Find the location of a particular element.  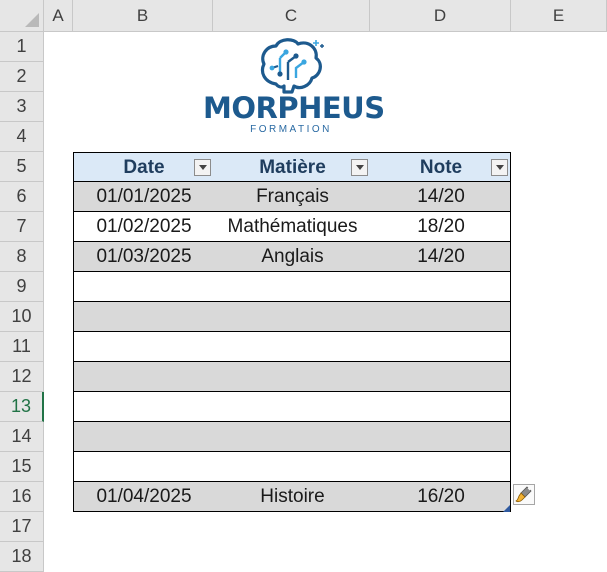

header-matiere: Matière is located at coordinates (292, 167).